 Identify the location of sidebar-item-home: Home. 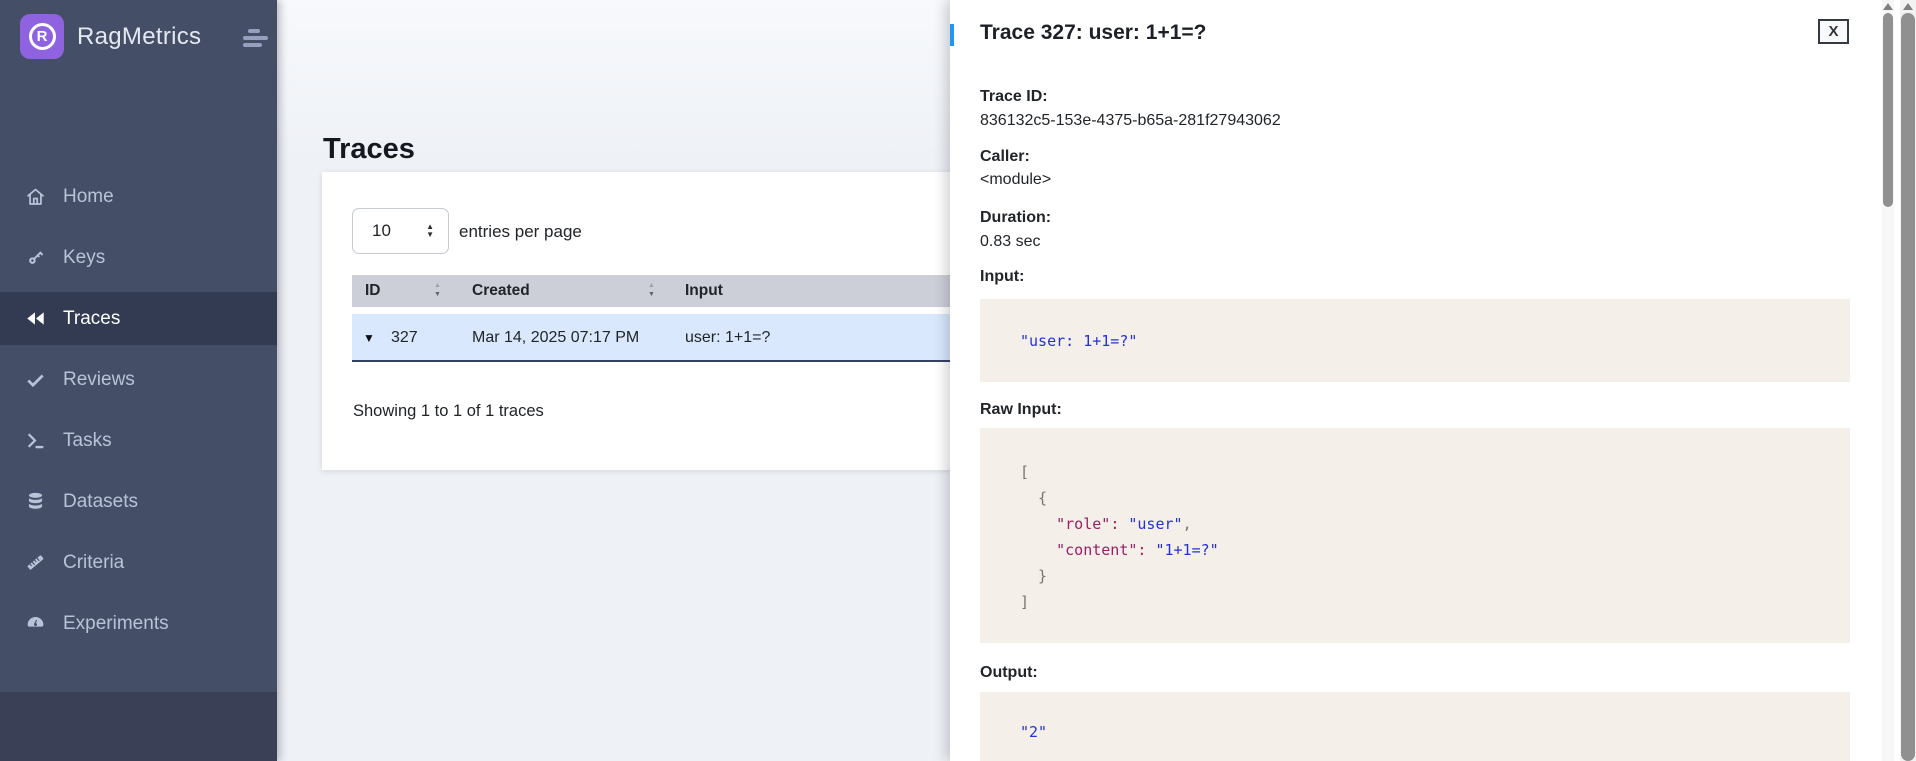
(138, 196).